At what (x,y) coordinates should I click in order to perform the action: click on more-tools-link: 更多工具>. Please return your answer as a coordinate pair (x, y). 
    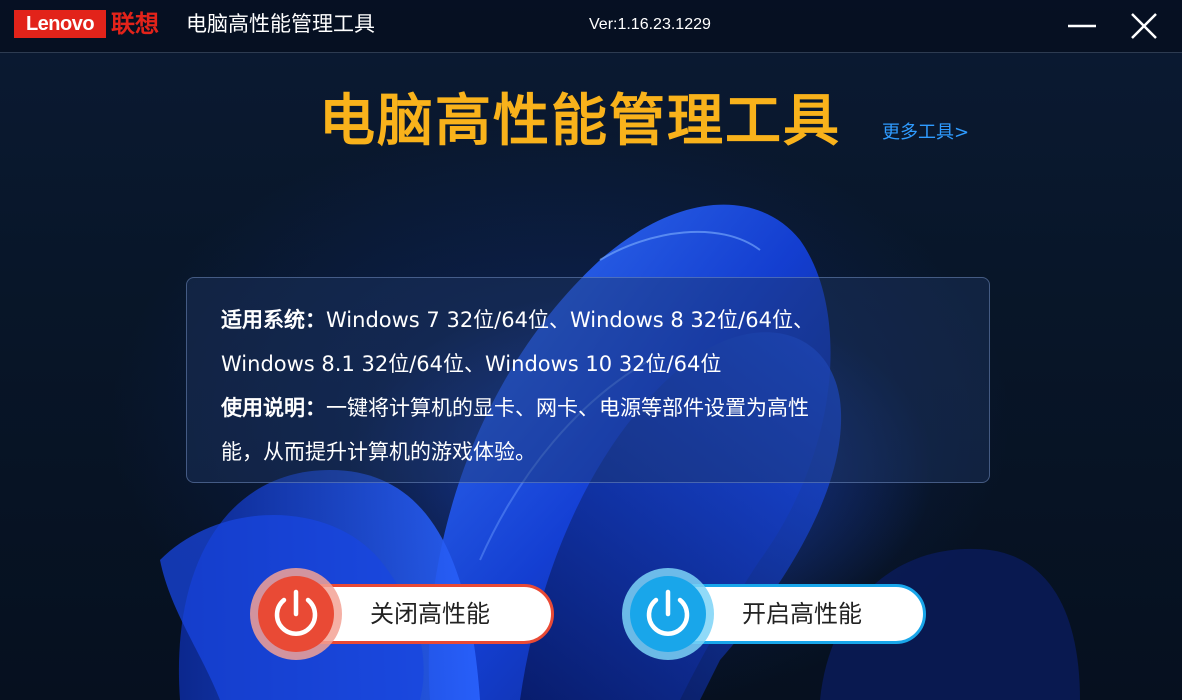
    Looking at the image, I should click on (925, 133).